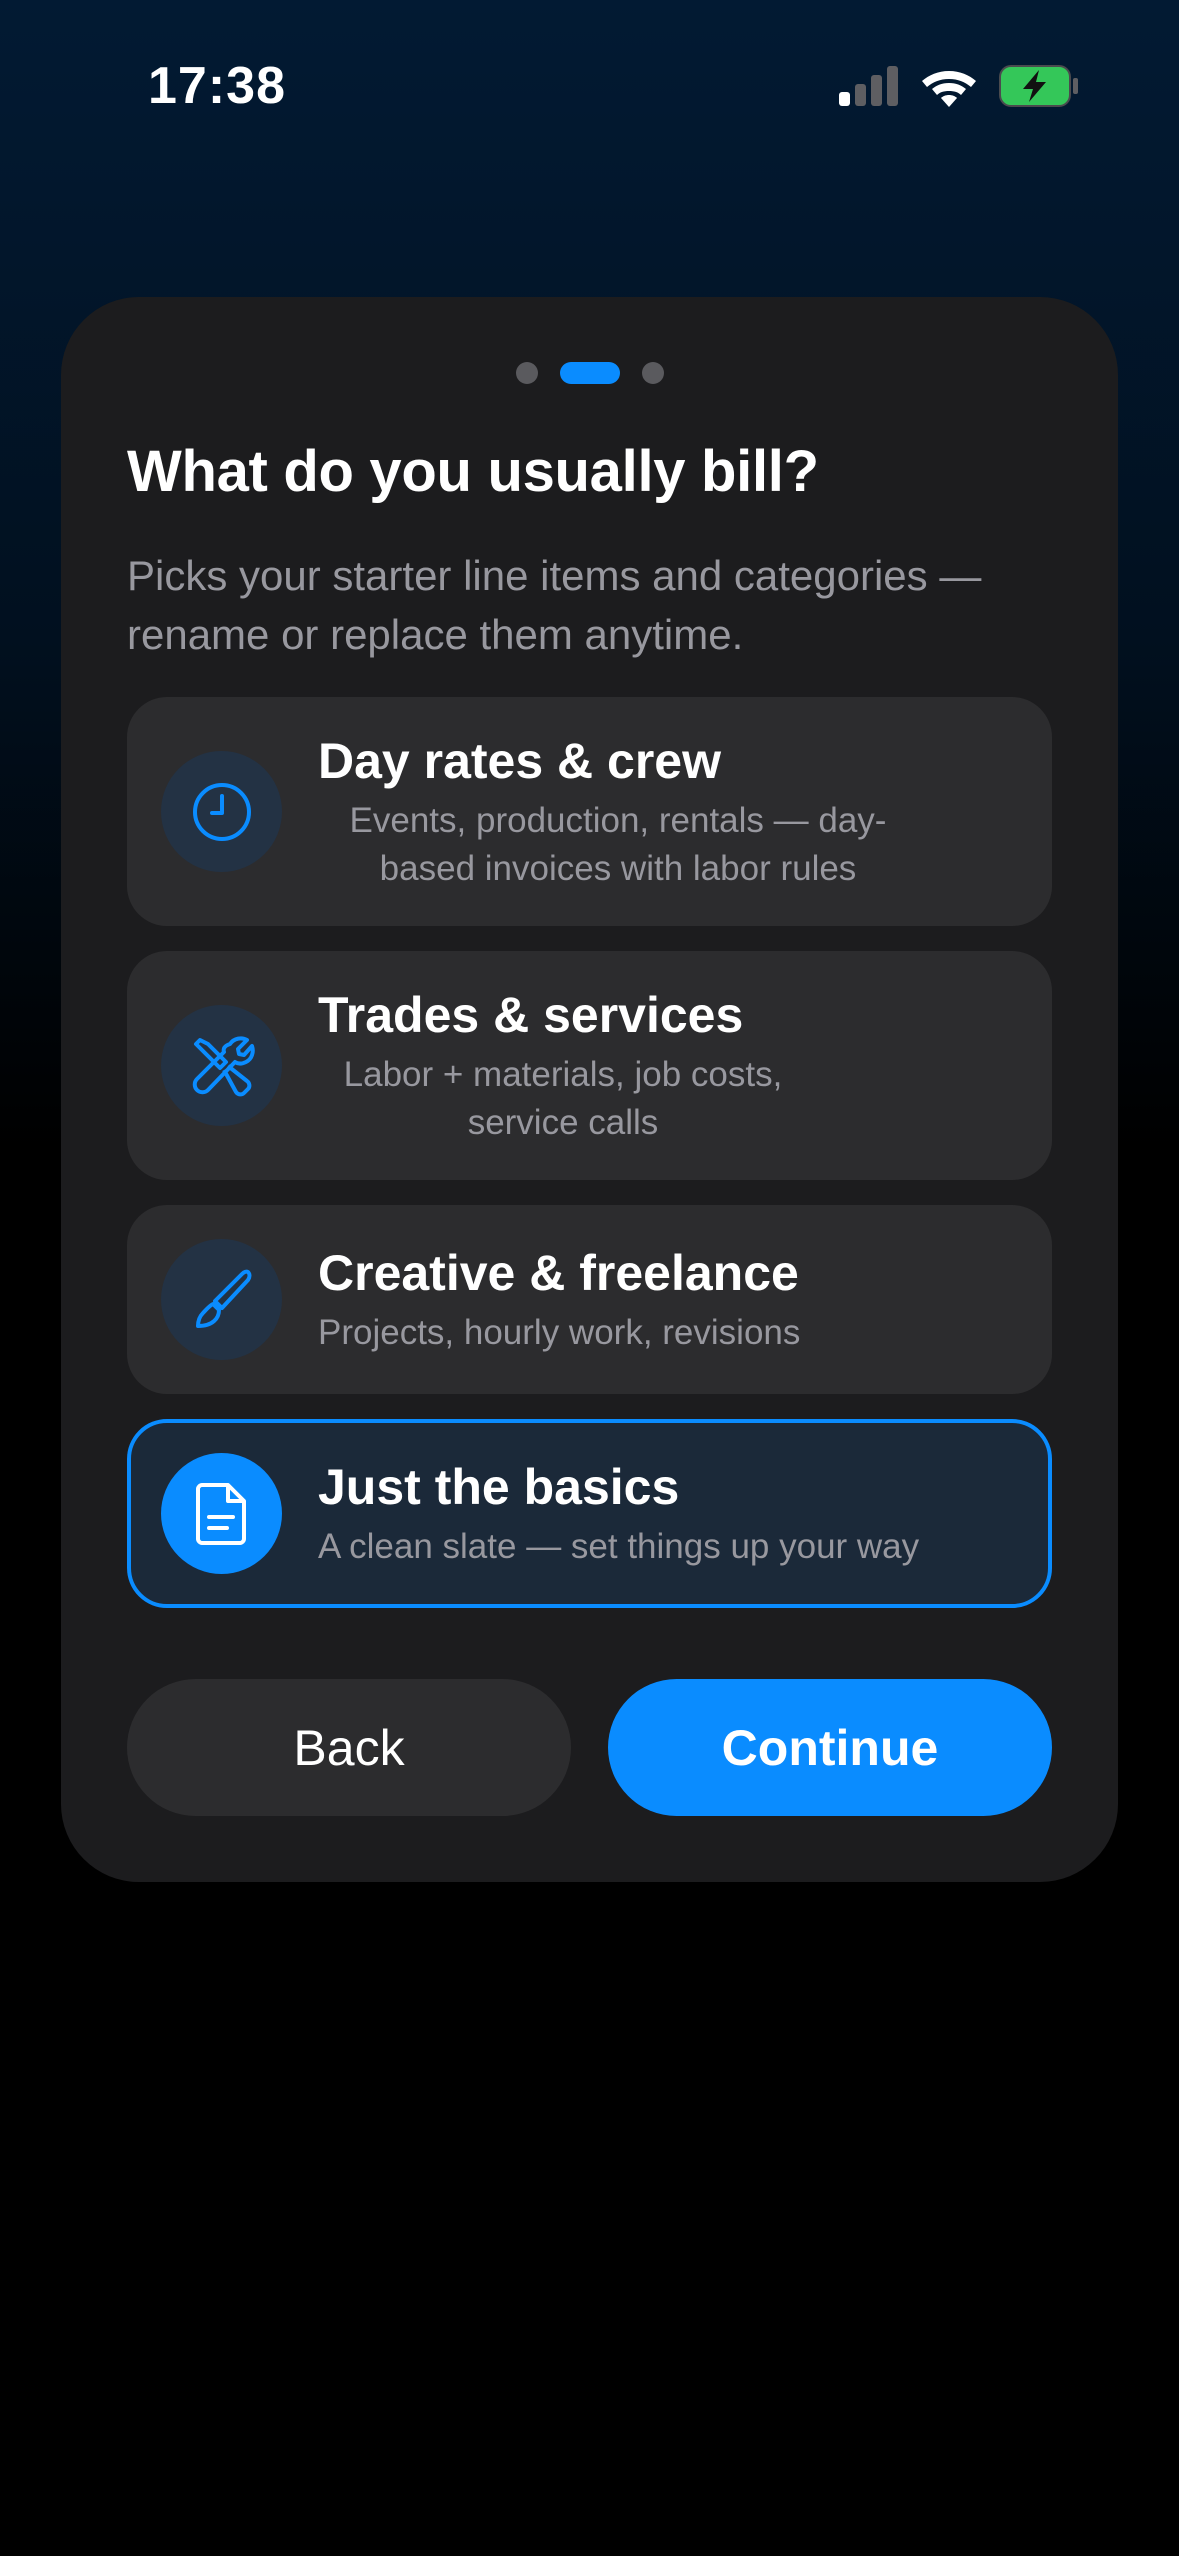 This screenshot has height=2556, width=1179. I want to click on battery-charging-icon, so click(1038, 86).